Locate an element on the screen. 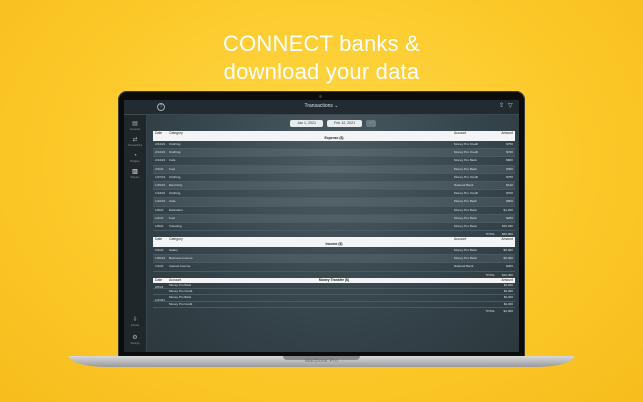  table-row: 1/1/21 Interest Income National Bank $400 is located at coordinates (334, 267).